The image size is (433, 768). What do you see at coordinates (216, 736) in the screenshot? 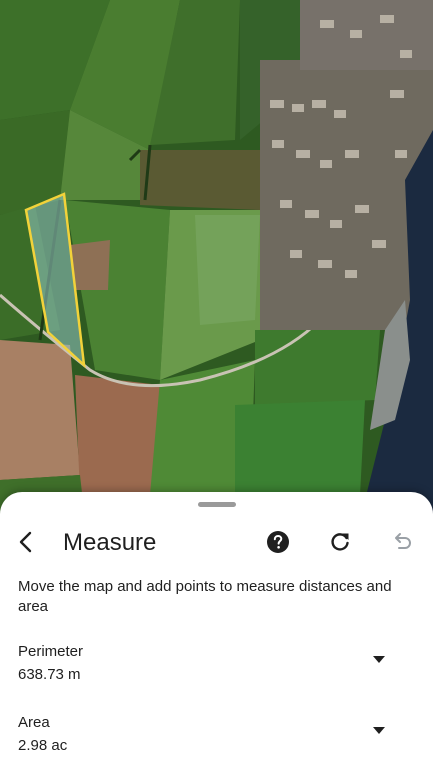
I see `area-row: Area 2.98 ac` at bounding box center [216, 736].